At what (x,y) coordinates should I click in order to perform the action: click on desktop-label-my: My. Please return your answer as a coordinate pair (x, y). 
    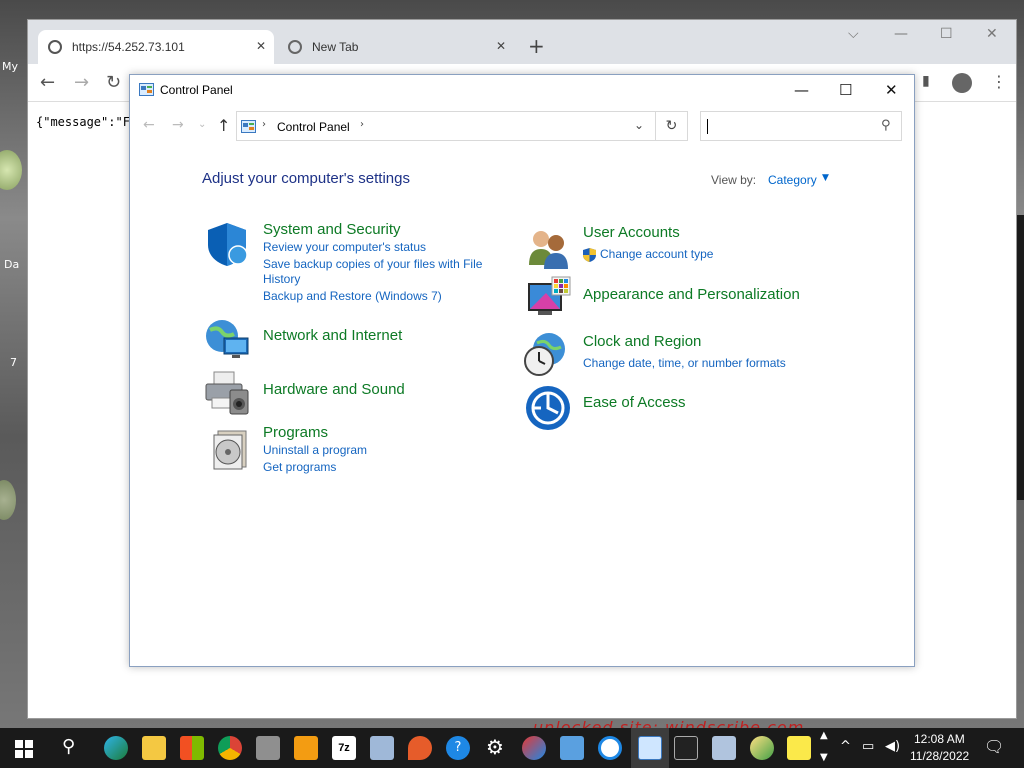
    Looking at the image, I should click on (10, 66).